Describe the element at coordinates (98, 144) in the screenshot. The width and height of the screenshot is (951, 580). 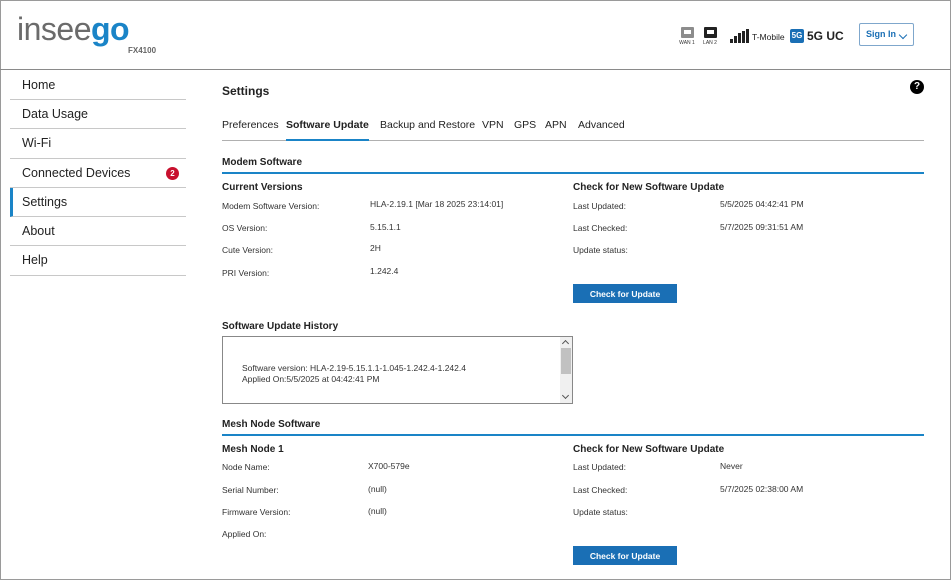
I see `sidebar-item-wifi: Wi-Fi` at that location.